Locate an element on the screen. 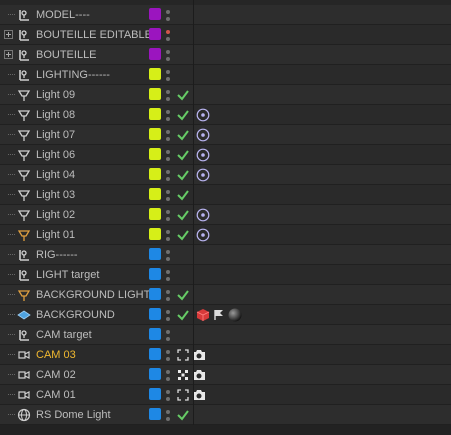  expand-toggle-icon is located at coordinates (8, 34).